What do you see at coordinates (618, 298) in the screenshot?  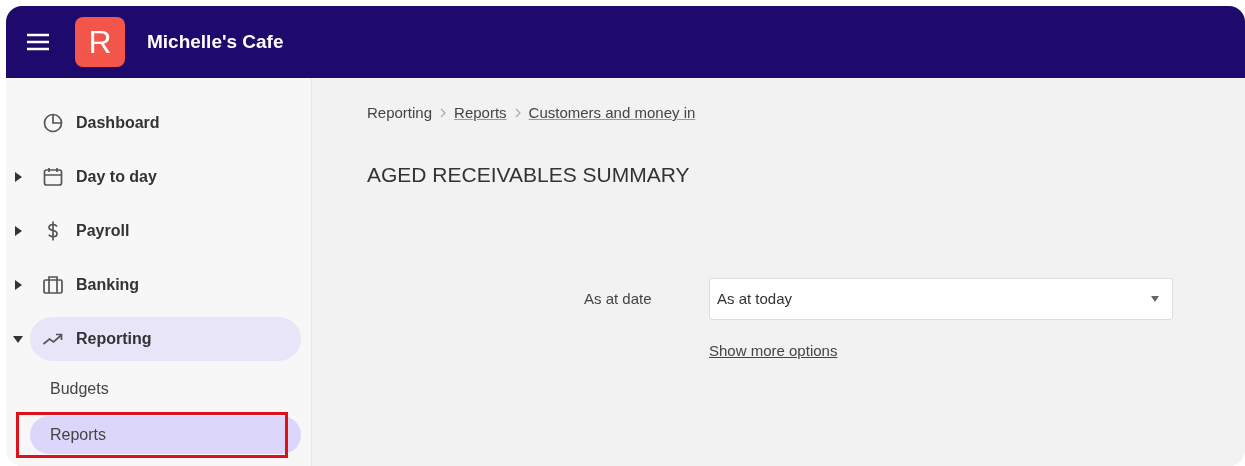 I see `field-label: As at date` at bounding box center [618, 298].